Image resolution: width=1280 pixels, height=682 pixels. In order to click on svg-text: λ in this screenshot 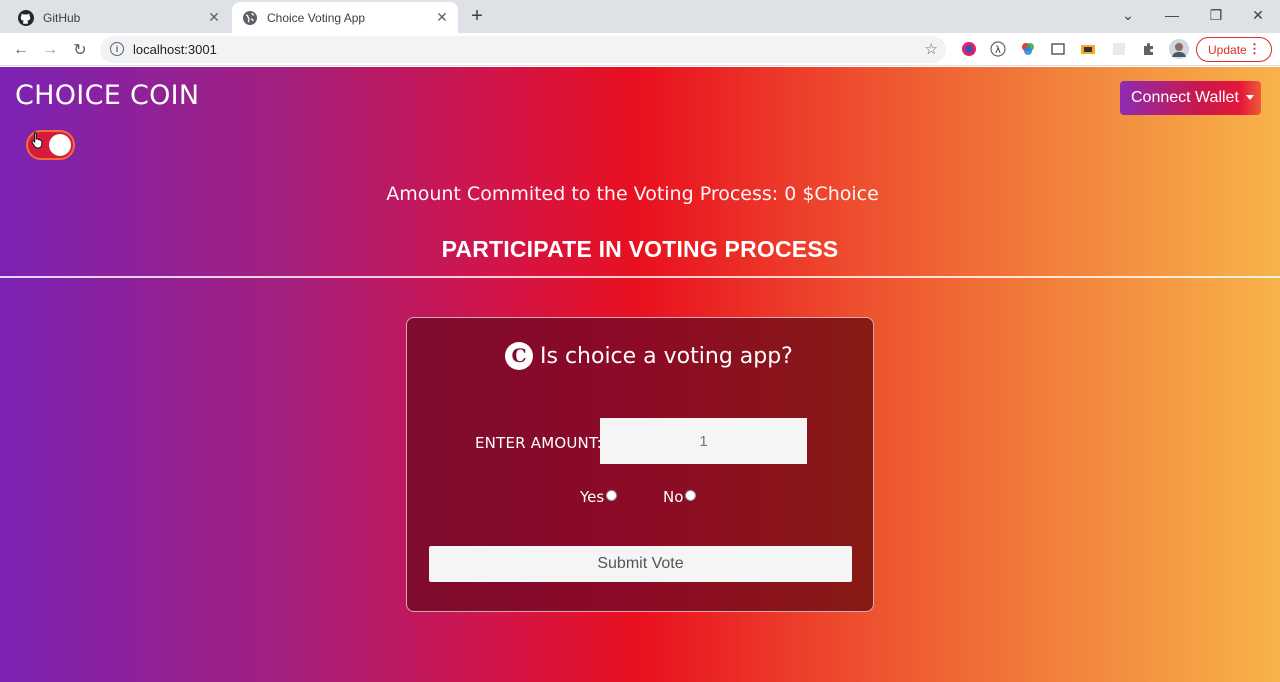, I will do `click(998, 50)`.